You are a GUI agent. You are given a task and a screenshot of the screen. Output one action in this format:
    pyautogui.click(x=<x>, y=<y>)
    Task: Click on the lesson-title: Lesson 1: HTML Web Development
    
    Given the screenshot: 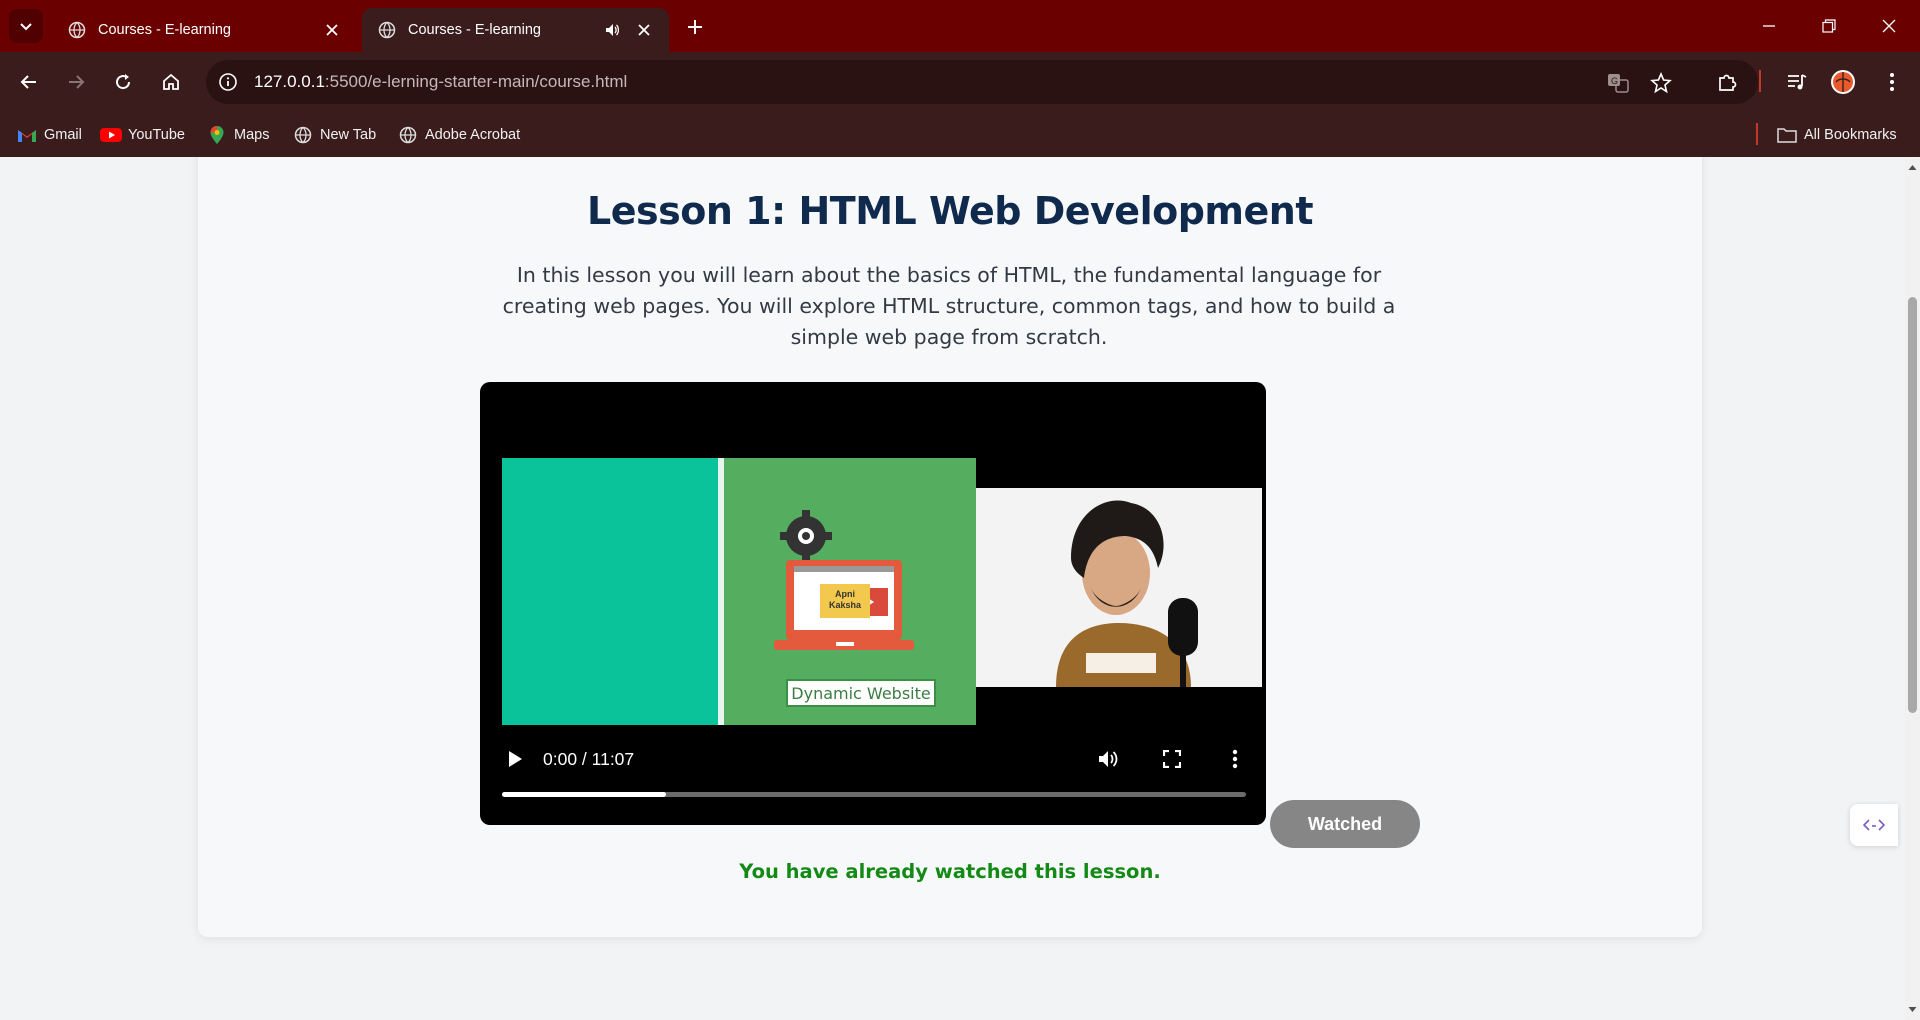 What is the action you would take?
    pyautogui.click(x=950, y=211)
    